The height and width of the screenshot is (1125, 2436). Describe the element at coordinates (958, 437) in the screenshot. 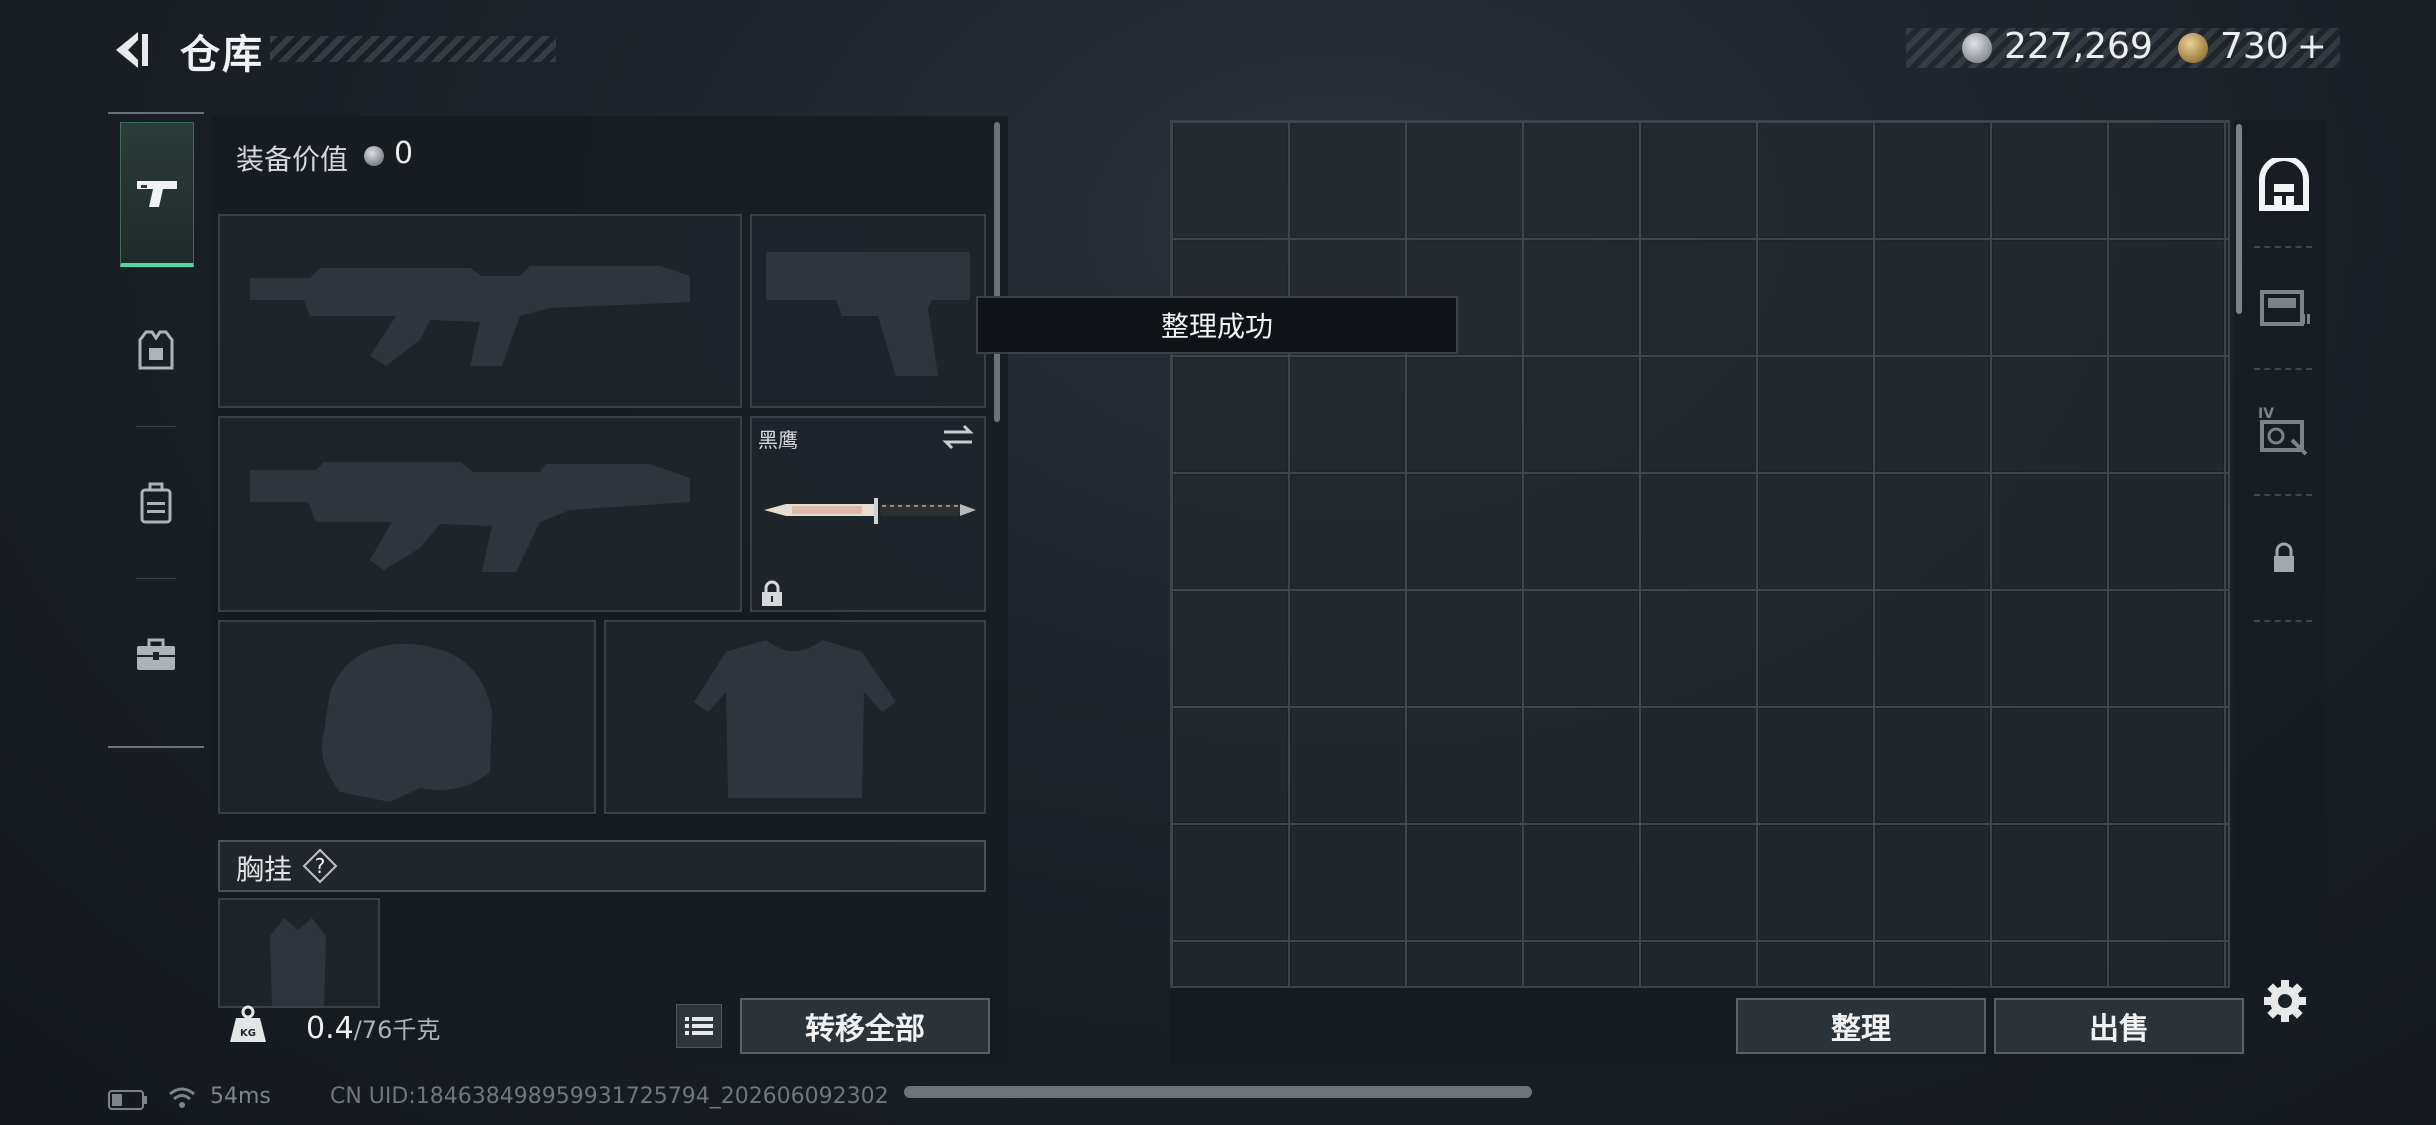

I see `swap-icon` at that location.